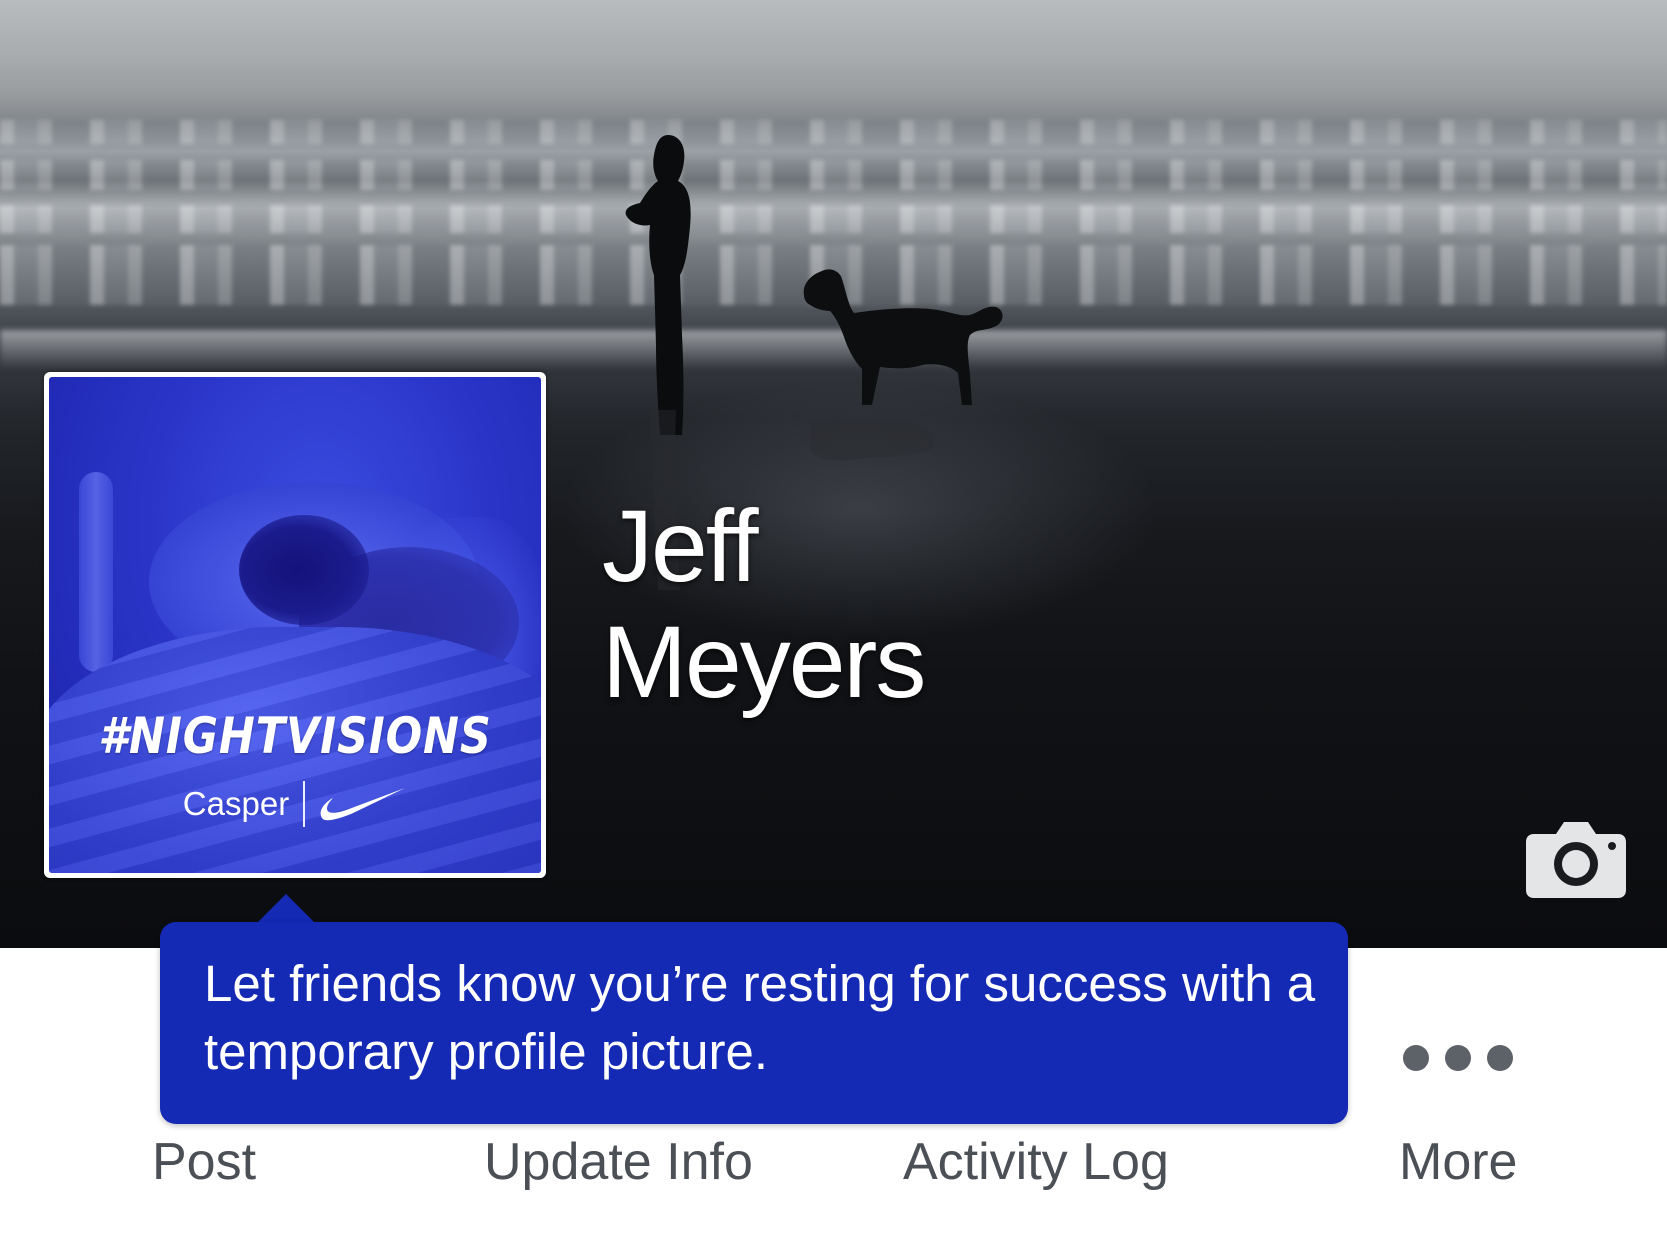 The height and width of the screenshot is (1250, 1667). What do you see at coordinates (96, 572) in the screenshot?
I see `bedside-lamp` at bounding box center [96, 572].